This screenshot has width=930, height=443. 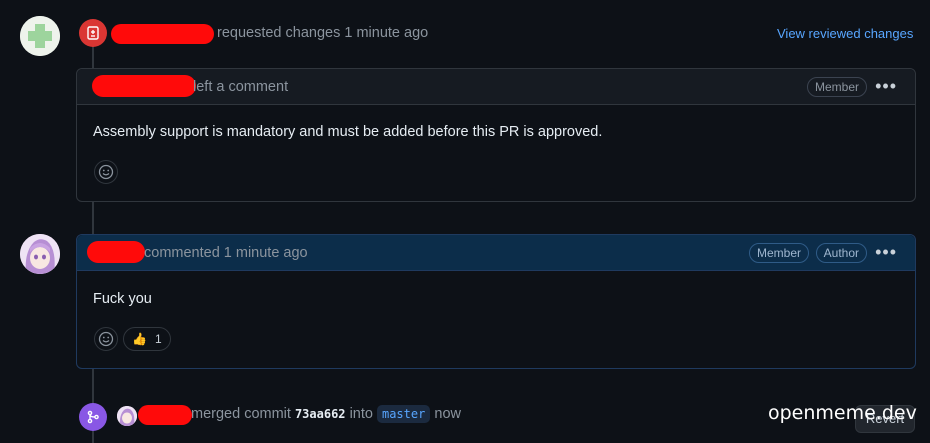 What do you see at coordinates (40, 36) in the screenshot?
I see `reviewer-avatar` at bounding box center [40, 36].